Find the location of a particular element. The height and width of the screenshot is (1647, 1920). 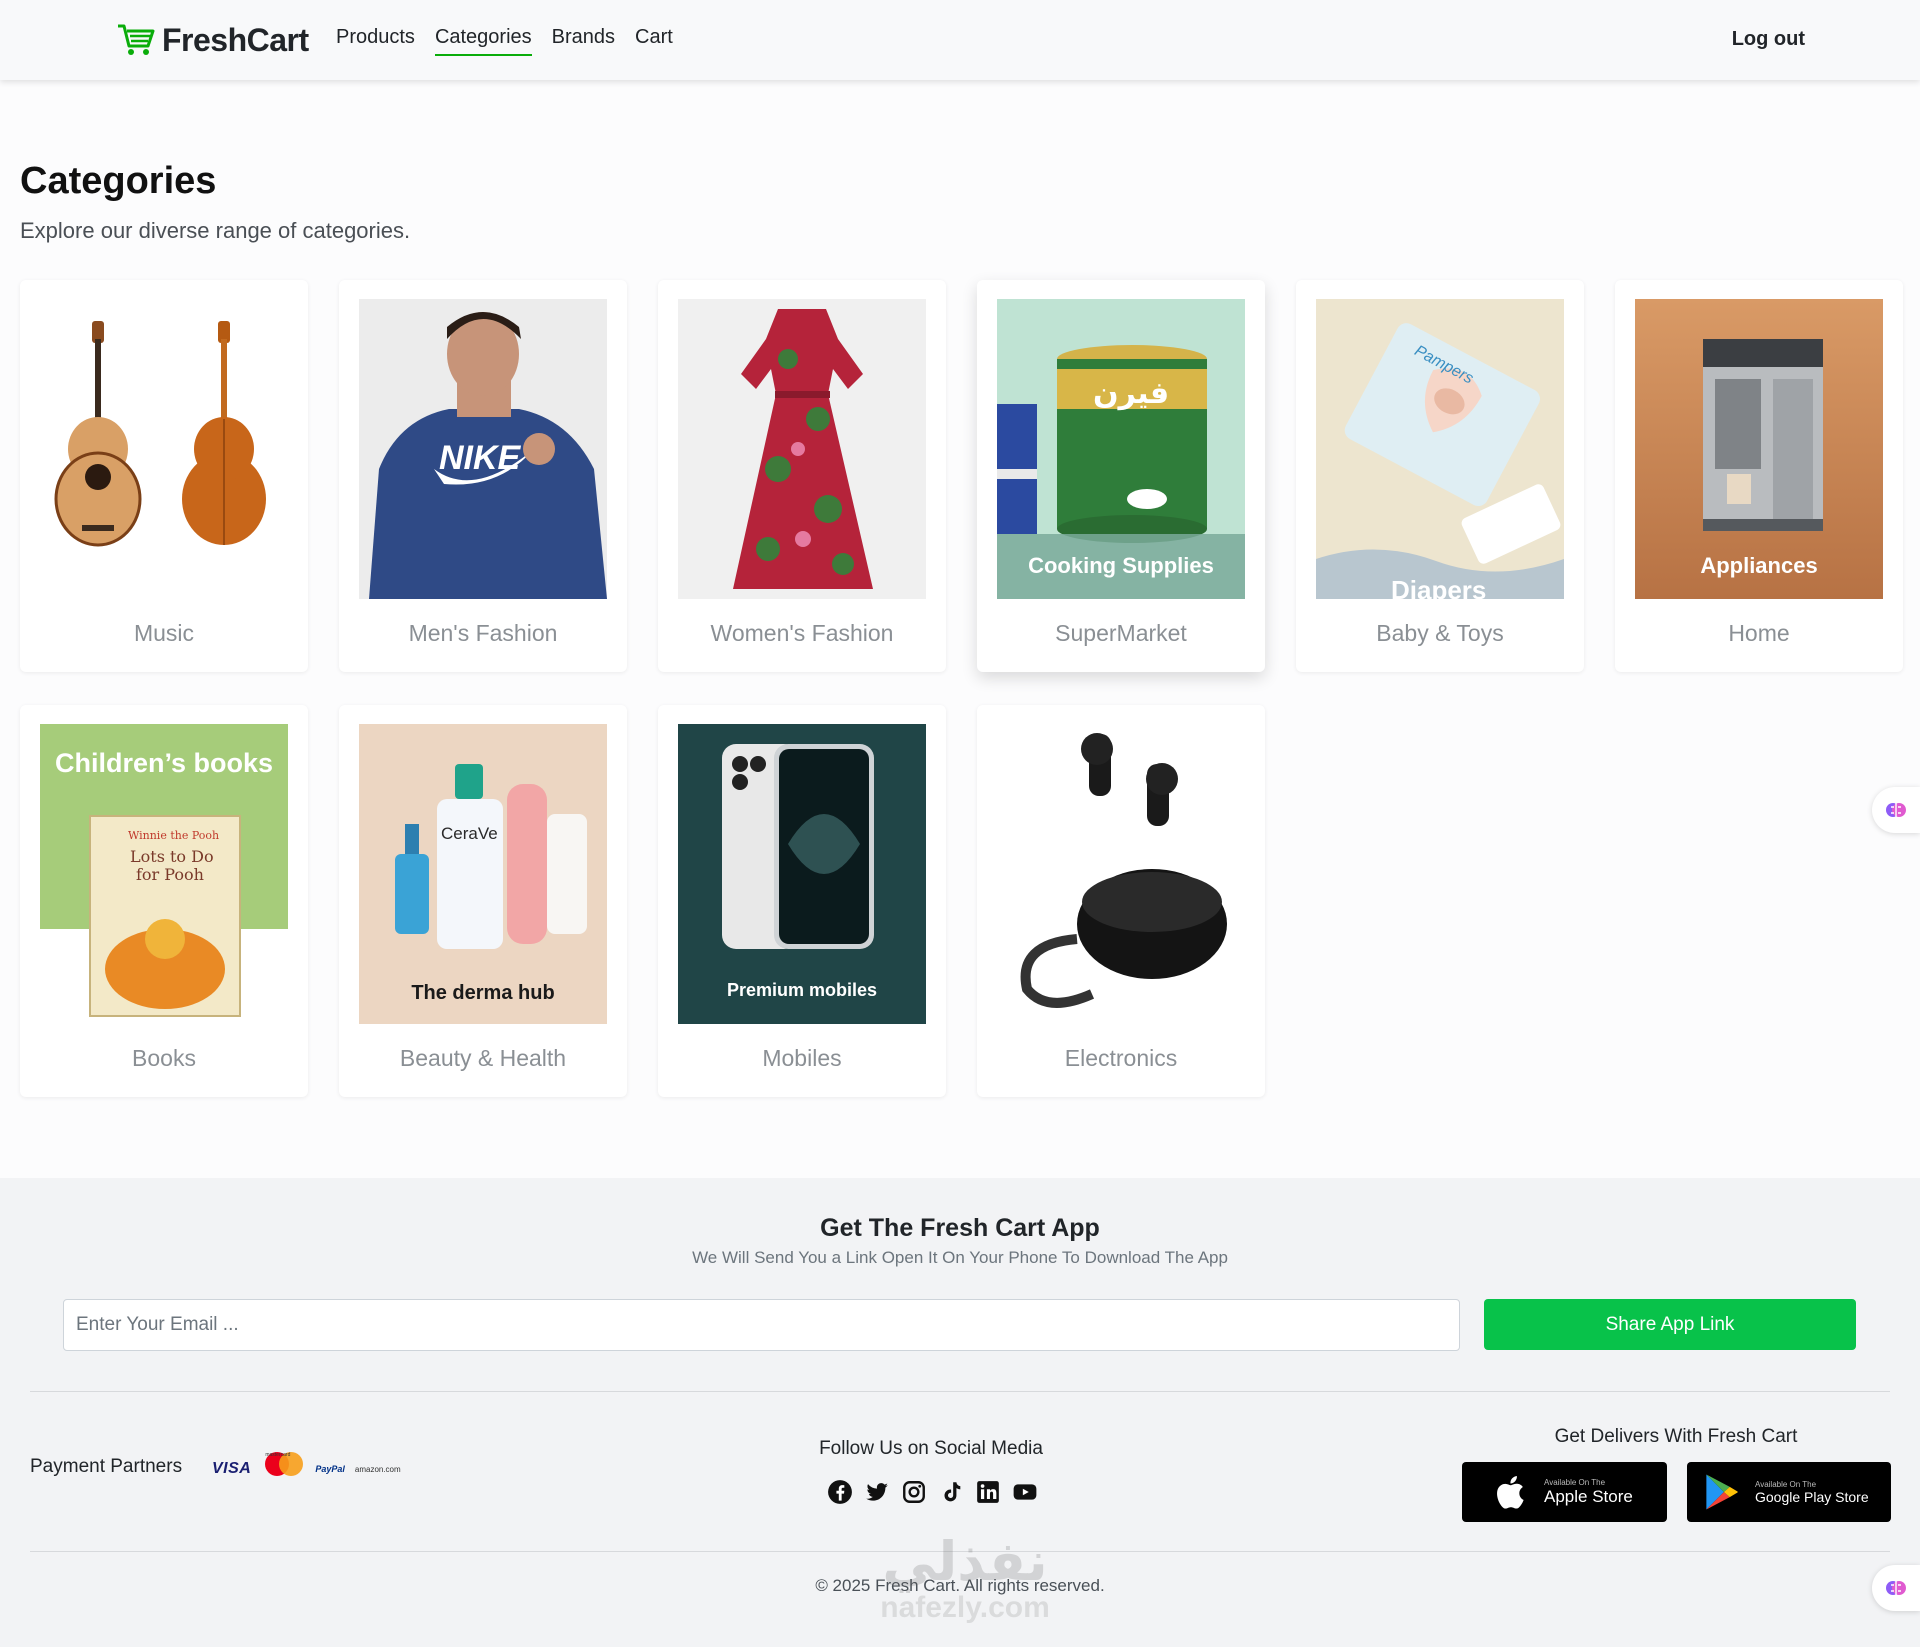

category-image: Premium mobiles is located at coordinates (802, 874).